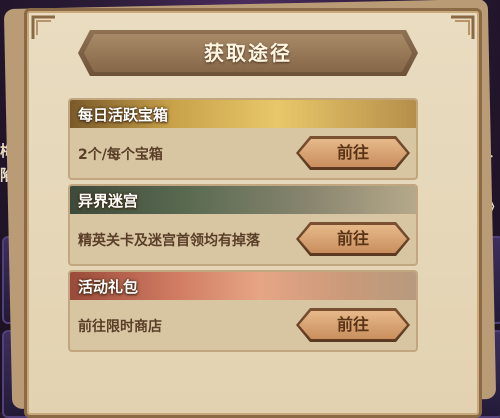 Image resolution: width=500 pixels, height=418 pixels. What do you see at coordinates (120, 155) in the screenshot?
I see `source-description: 2个/每个宝箱` at bounding box center [120, 155].